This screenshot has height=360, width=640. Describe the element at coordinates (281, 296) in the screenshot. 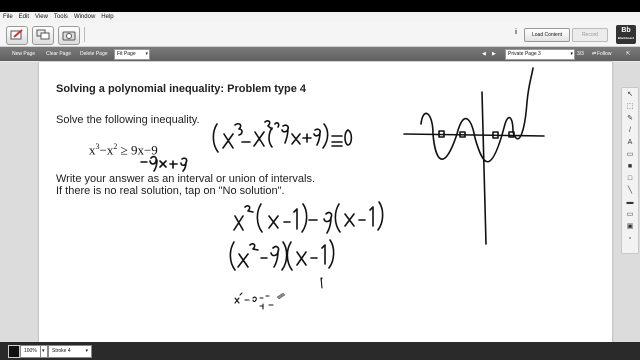

I see `pen-cursor-icon` at that location.